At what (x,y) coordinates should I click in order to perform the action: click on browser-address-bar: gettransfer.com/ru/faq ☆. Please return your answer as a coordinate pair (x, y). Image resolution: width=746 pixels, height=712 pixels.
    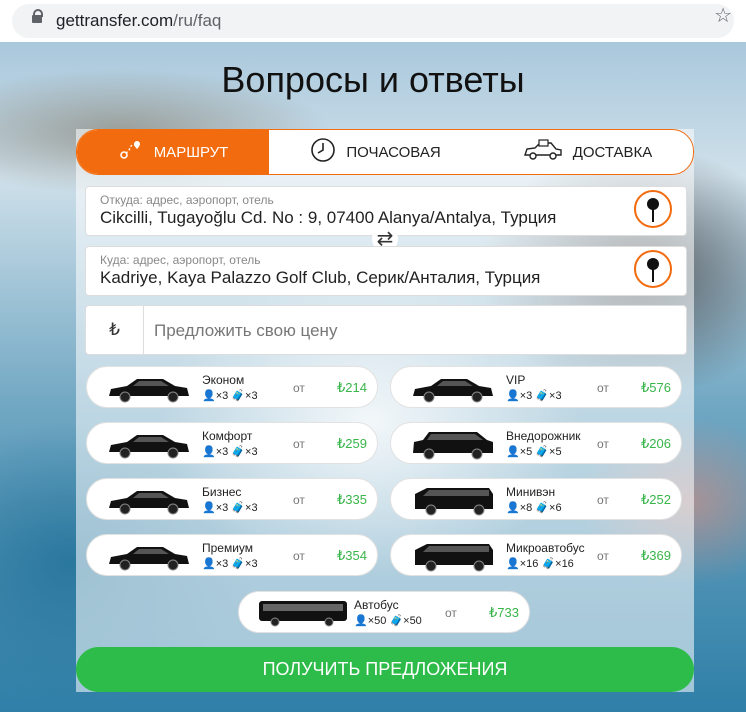
    Looking at the image, I should click on (373, 21).